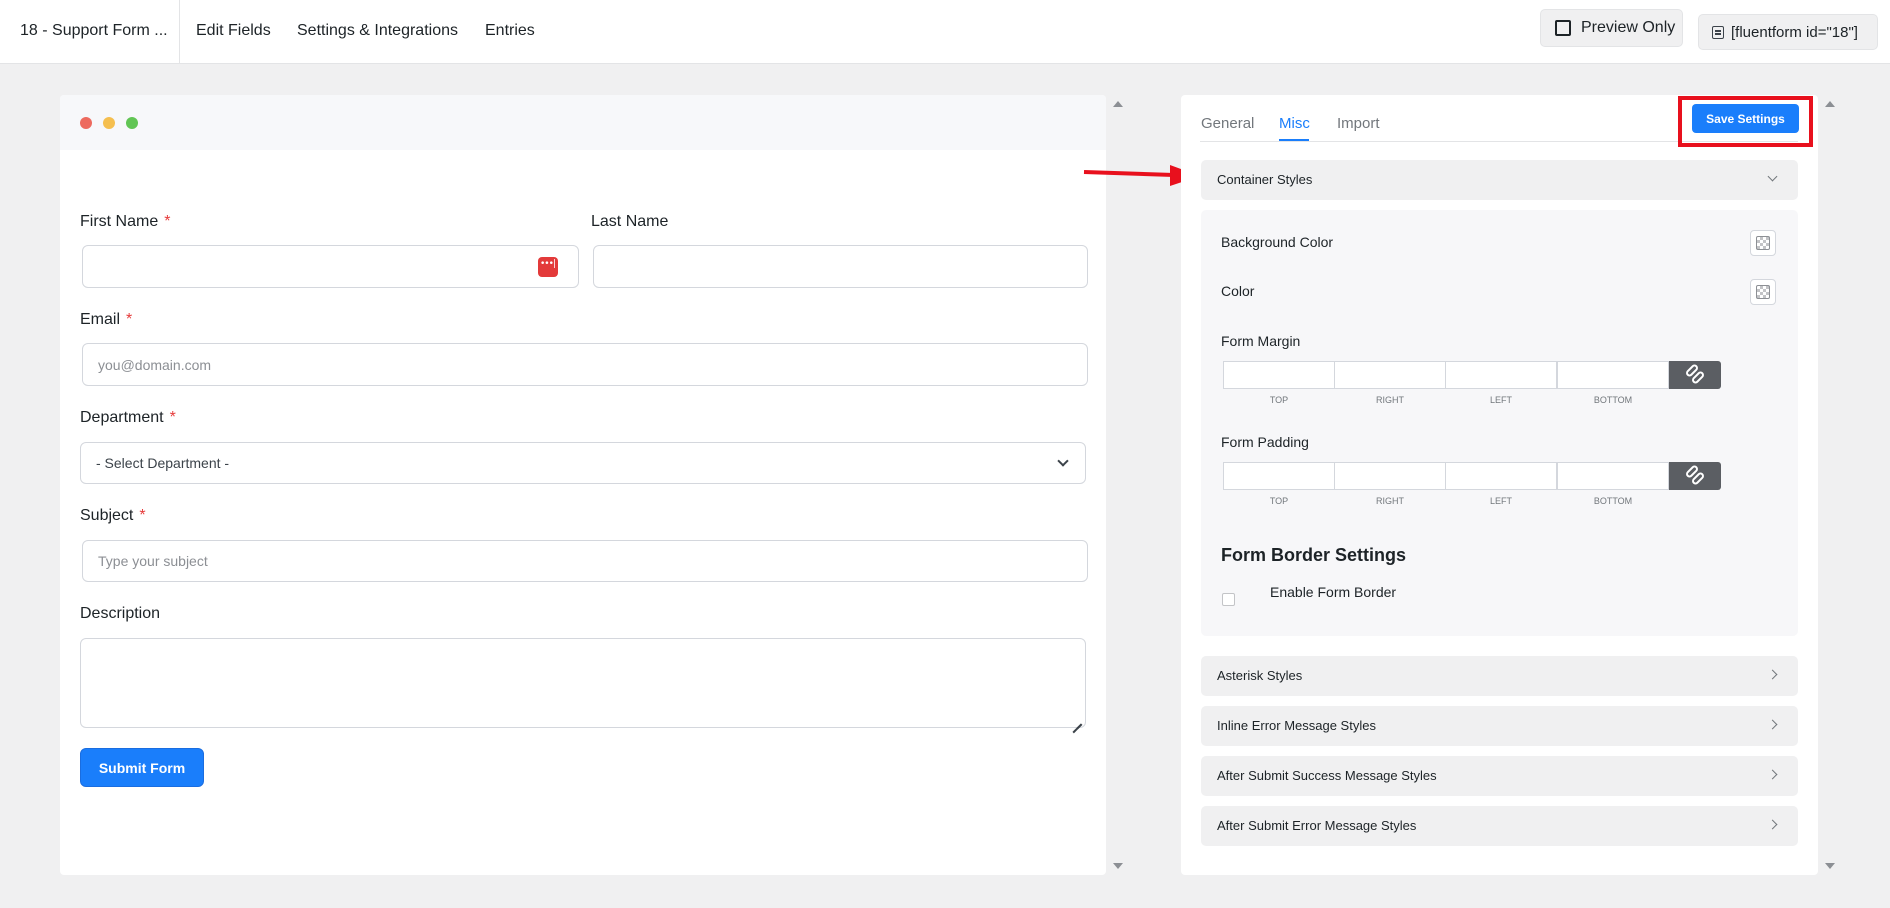  What do you see at coordinates (1260, 675) in the screenshot?
I see `section-title: Asterisk Styles` at bounding box center [1260, 675].